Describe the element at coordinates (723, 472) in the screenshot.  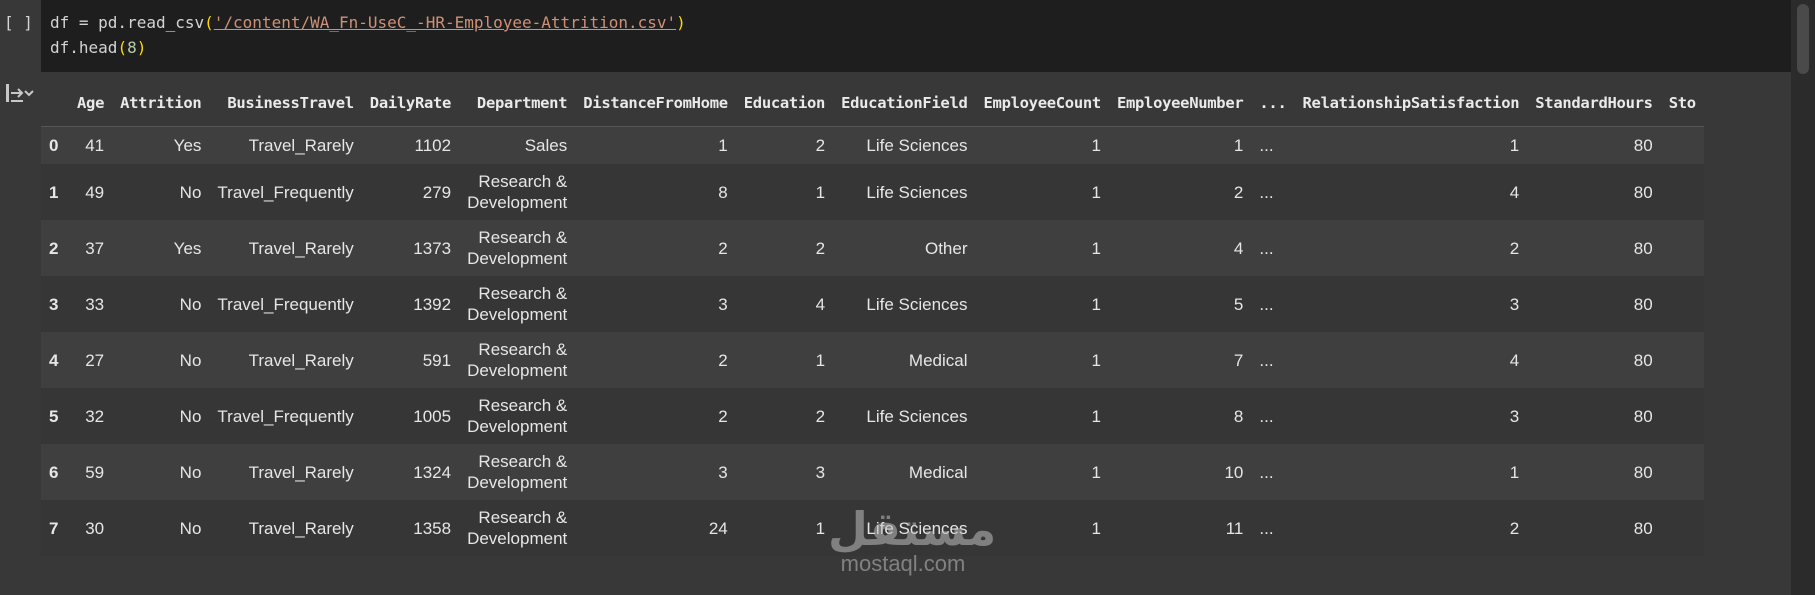
I see `cell-distance: 3` at that location.